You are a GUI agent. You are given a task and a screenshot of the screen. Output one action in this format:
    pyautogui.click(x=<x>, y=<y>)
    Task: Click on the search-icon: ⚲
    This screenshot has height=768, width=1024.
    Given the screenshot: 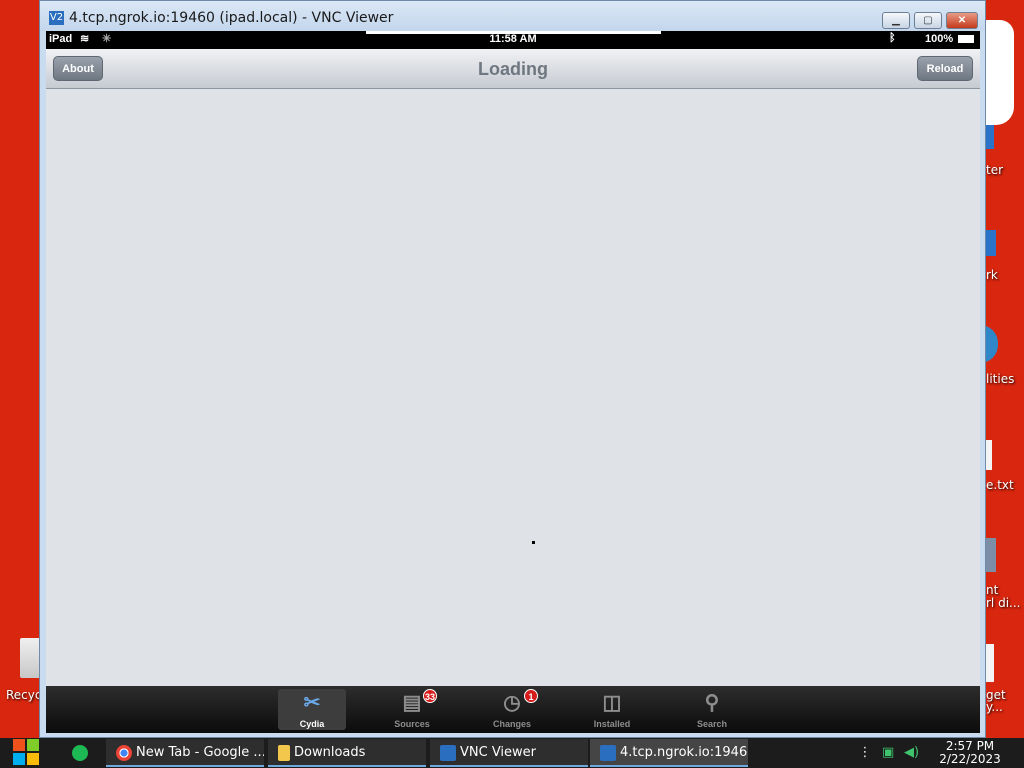 What is the action you would take?
    pyautogui.click(x=712, y=703)
    